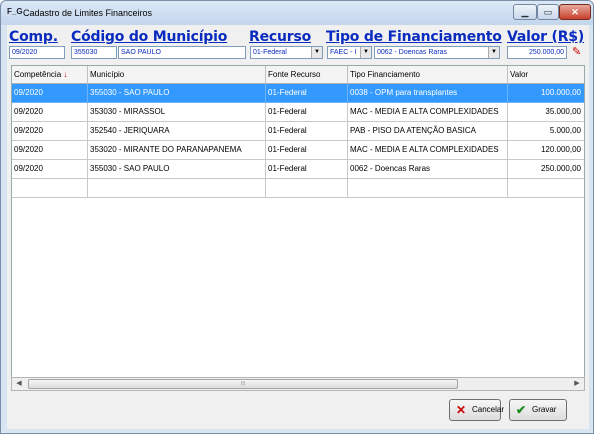 Image resolution: width=594 pixels, height=434 pixels. I want to click on column-header-tipo-financiamento: Tipo Financiamento, so click(428, 75).